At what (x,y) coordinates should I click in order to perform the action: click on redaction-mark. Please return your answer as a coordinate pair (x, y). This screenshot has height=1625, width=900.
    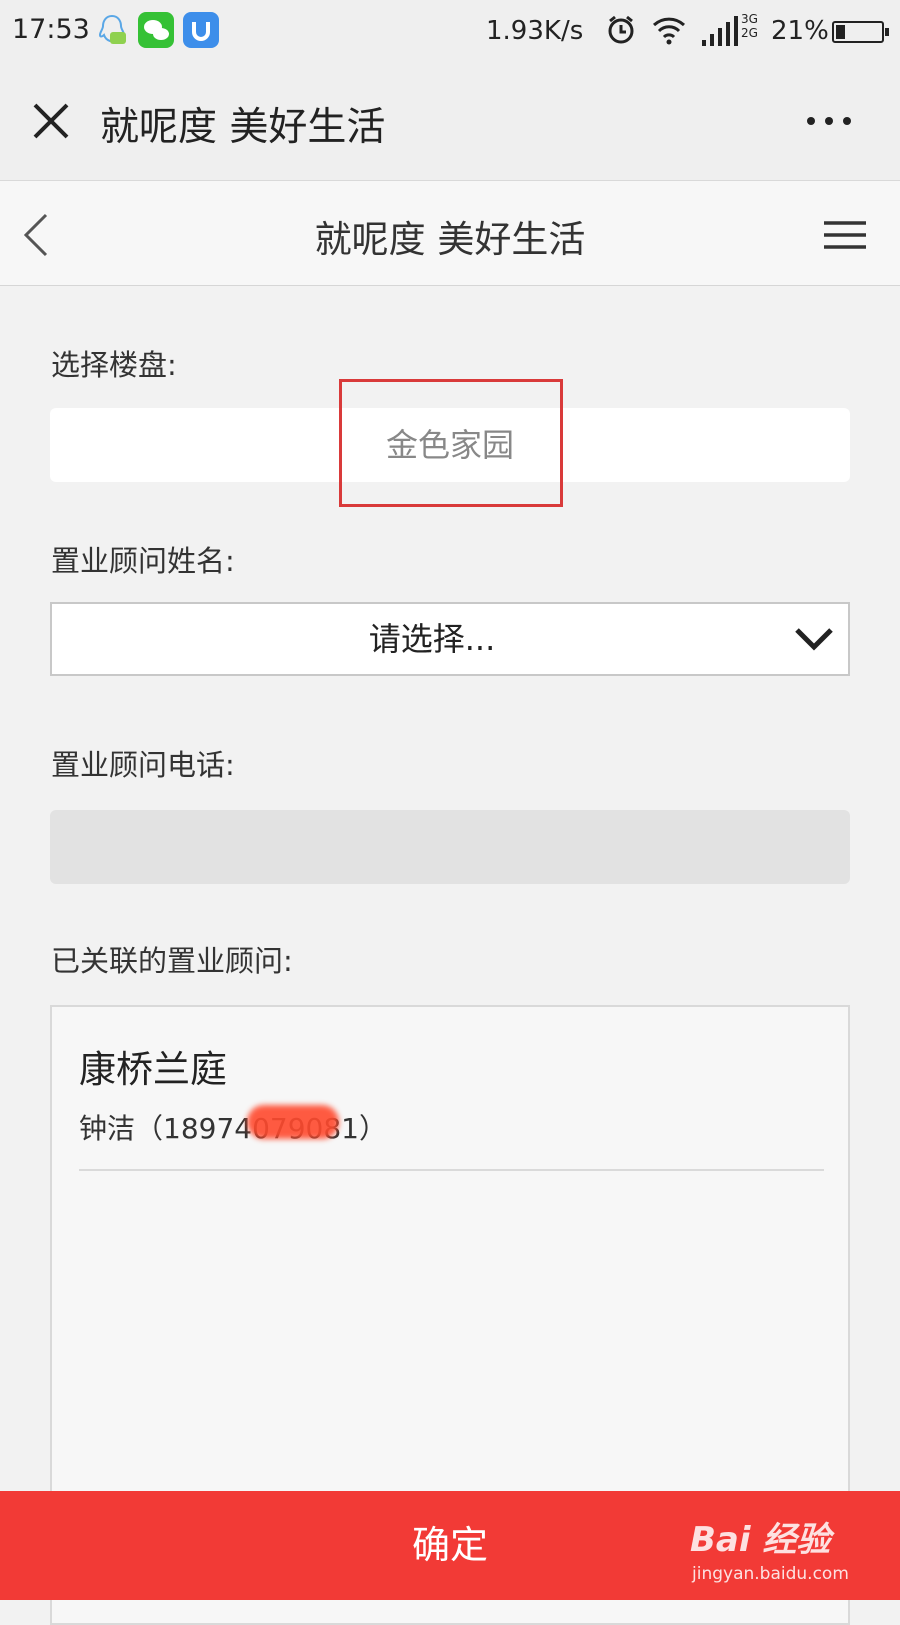
    Looking at the image, I should click on (293, 1122).